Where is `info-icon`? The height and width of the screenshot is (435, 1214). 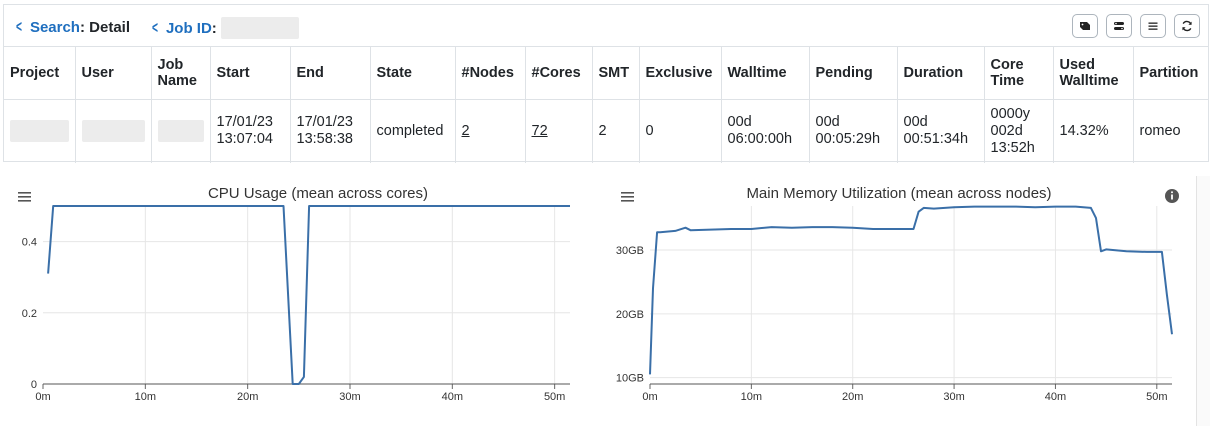 info-icon is located at coordinates (1172, 196).